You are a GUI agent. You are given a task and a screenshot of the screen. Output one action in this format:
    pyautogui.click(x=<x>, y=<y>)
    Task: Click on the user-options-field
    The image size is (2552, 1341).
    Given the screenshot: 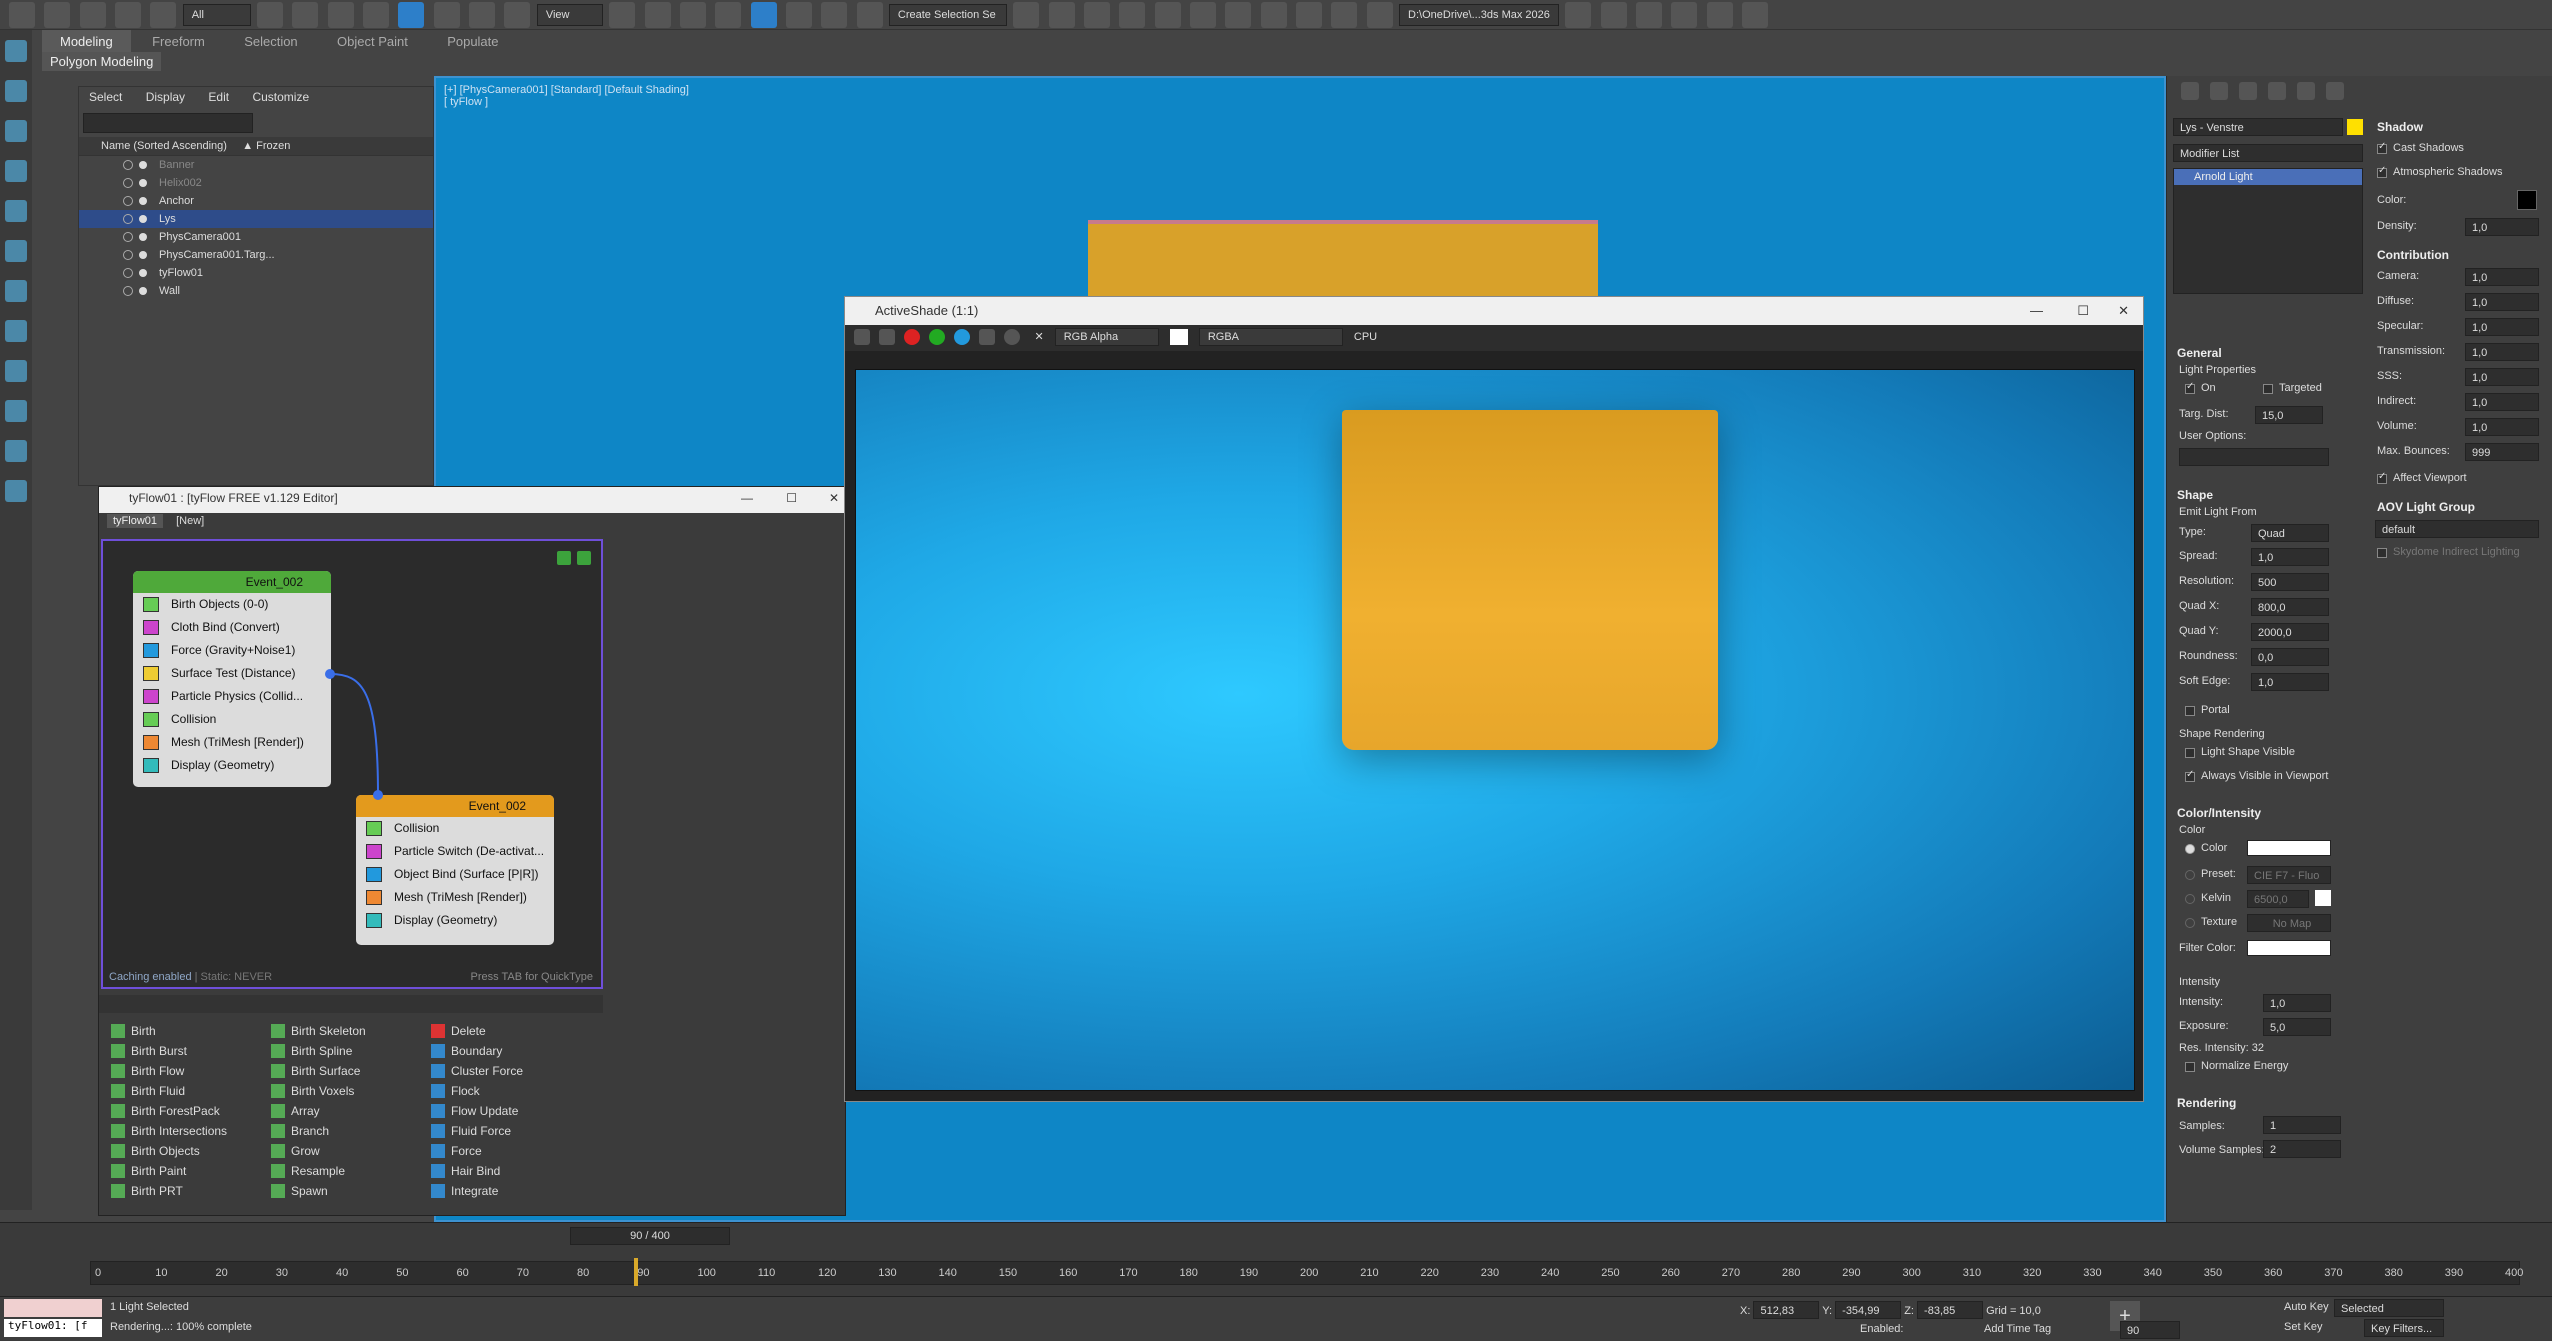 What is the action you would take?
    pyautogui.click(x=2254, y=457)
    